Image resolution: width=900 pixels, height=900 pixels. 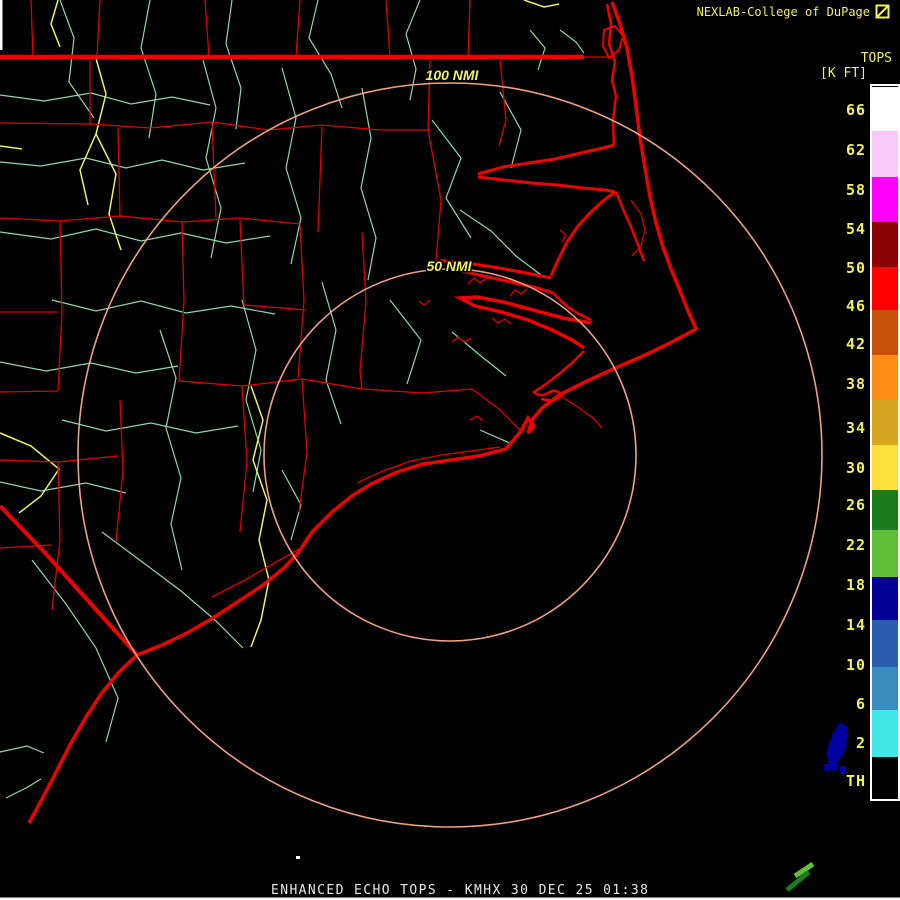 I want to click on attribution-text: NEXLAB-College of DuPage, so click(x=783, y=11).